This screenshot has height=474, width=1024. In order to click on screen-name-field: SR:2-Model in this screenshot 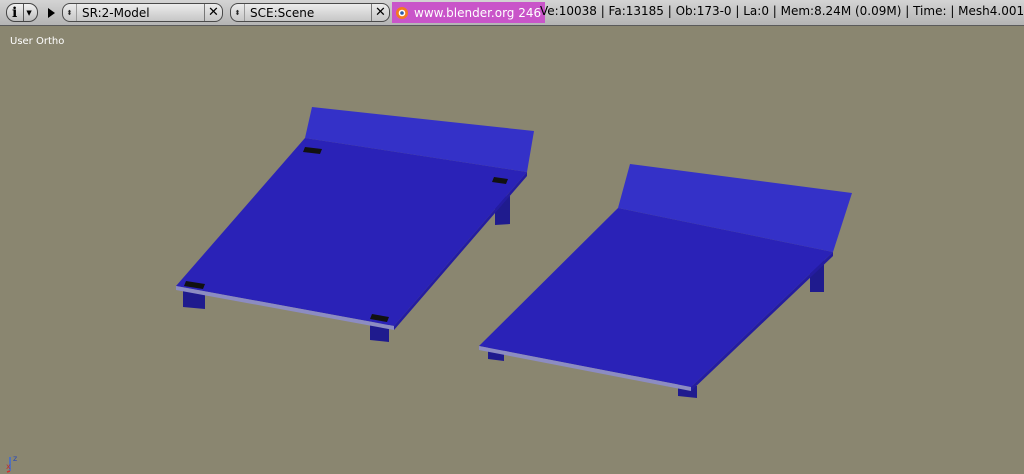, I will do `click(140, 13)`.